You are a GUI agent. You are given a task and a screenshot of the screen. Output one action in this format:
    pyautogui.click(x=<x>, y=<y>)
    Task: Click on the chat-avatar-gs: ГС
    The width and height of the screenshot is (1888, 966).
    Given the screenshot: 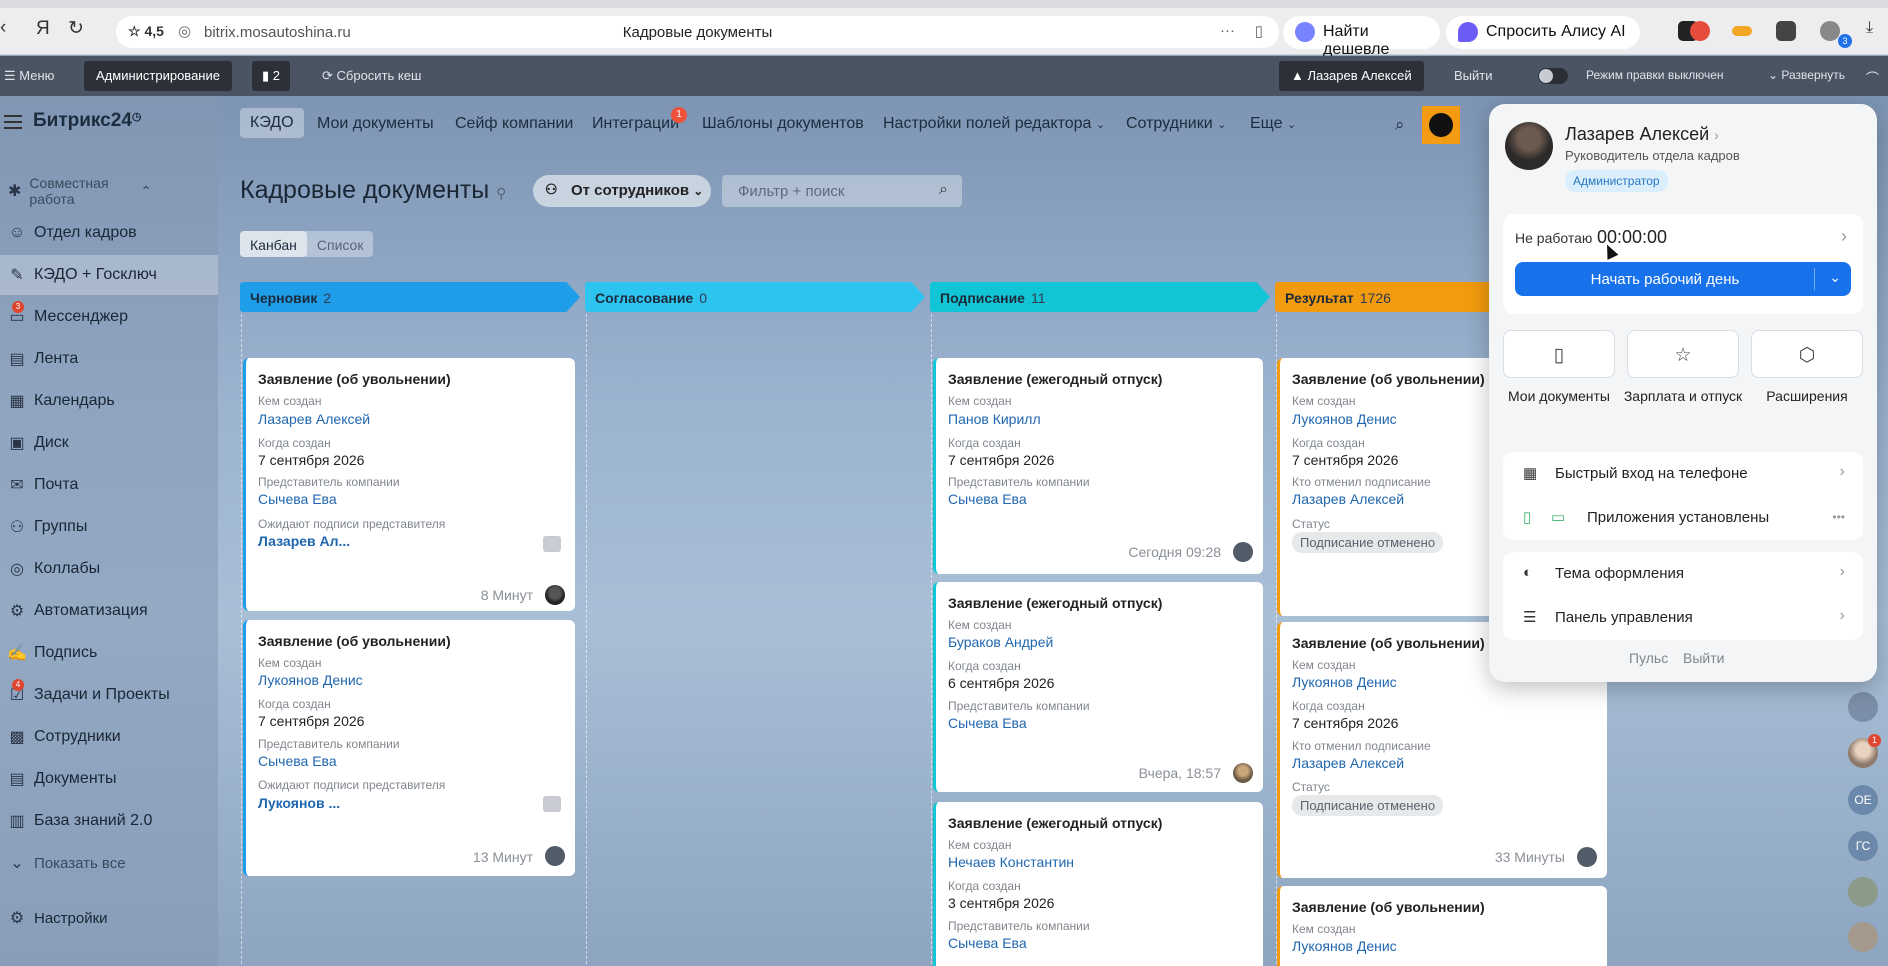 What is the action you would take?
    pyautogui.click(x=1863, y=846)
    